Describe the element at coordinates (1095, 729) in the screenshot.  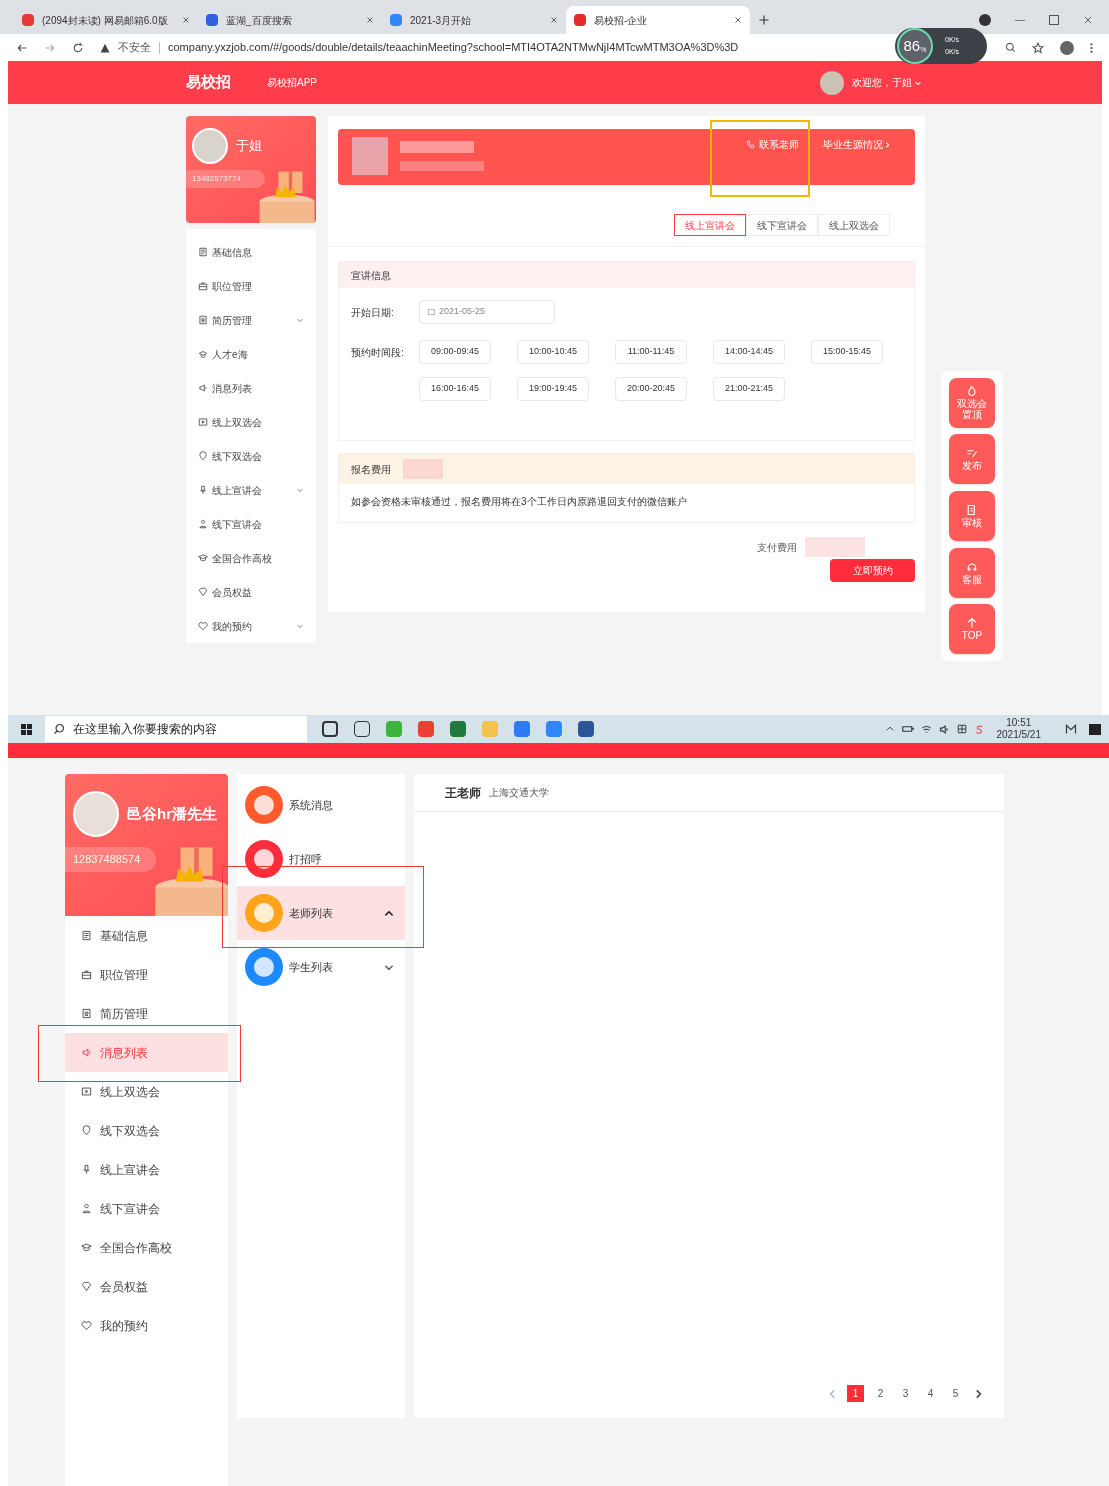
I see `notification-icon` at that location.